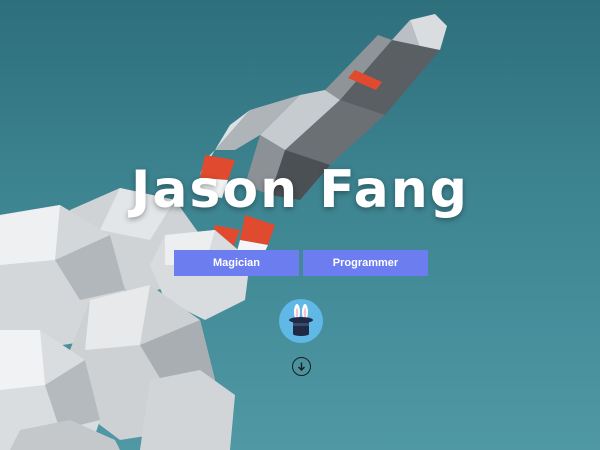 The image size is (600, 450). Describe the element at coordinates (300, 190) in the screenshot. I see `hero-name: Jason Fang` at that location.